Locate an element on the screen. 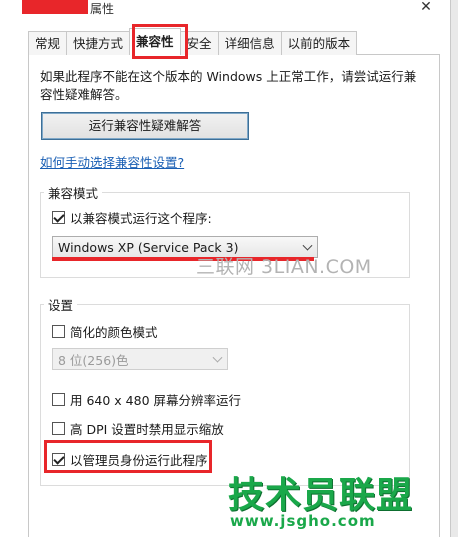  tab-general: 常规 is located at coordinates (48, 43).